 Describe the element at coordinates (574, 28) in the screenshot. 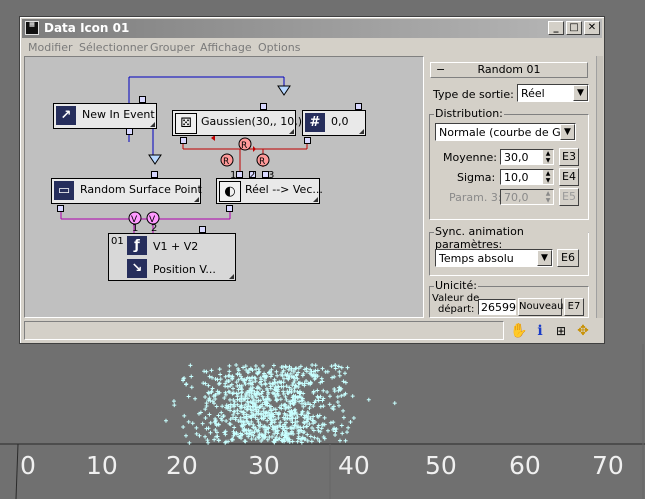

I see `maximize-button: □` at that location.